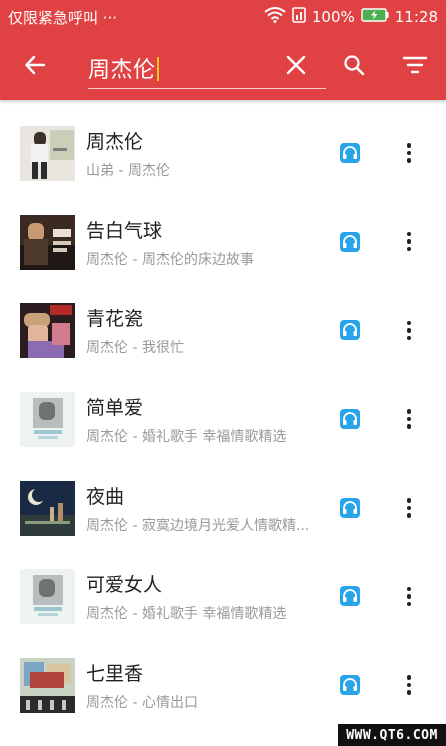 This screenshot has width=446, height=746. I want to click on filter-button, so click(415, 67).